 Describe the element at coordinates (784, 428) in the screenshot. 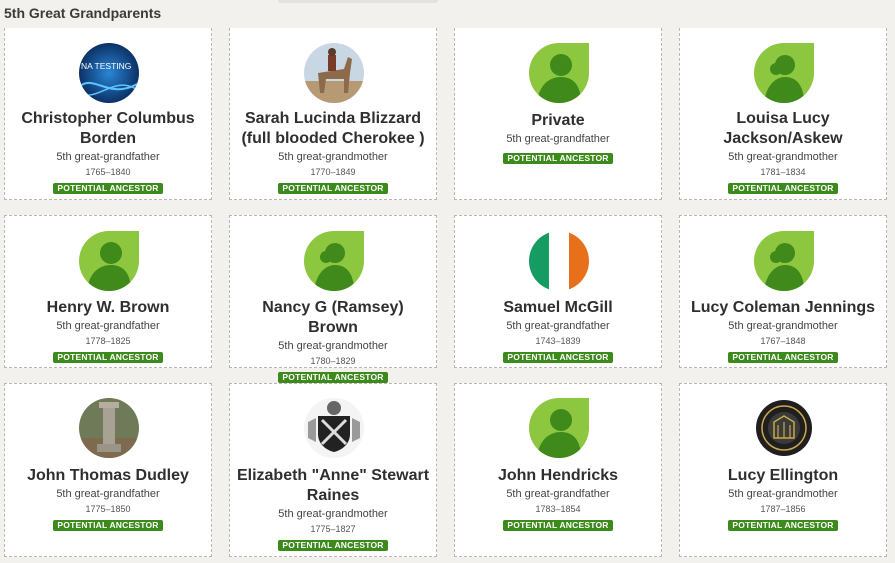

I see `state-seal-photo` at that location.